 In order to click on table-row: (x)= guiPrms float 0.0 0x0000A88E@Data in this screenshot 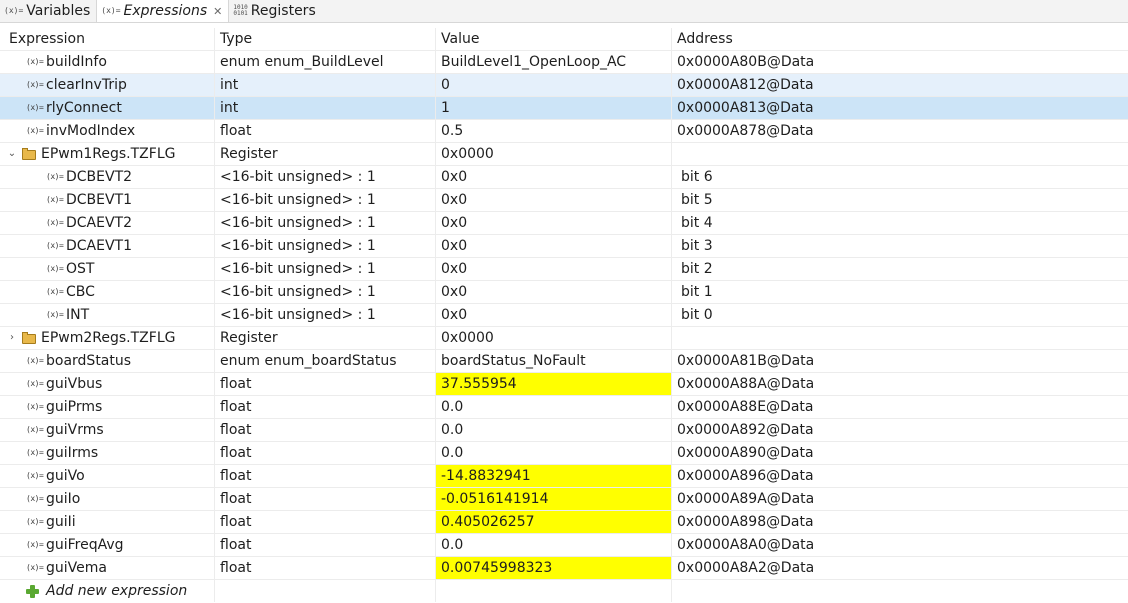, I will do `click(564, 407)`.